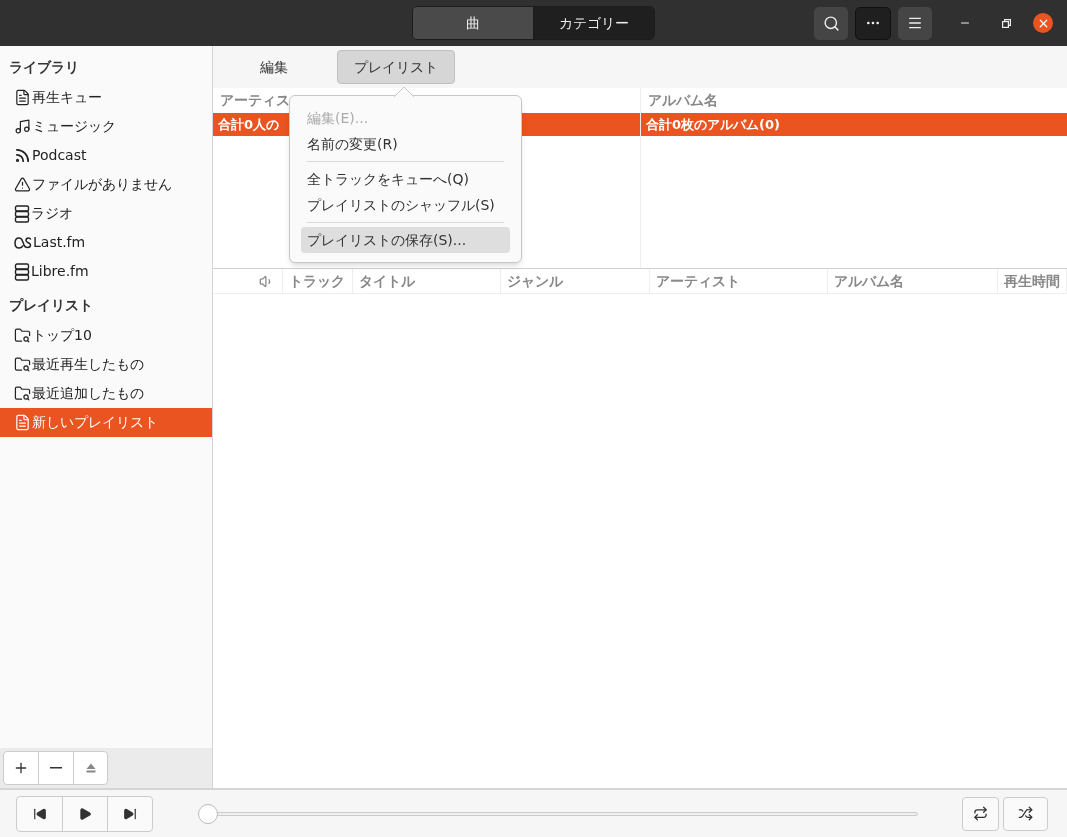 Image resolution: width=1067 pixels, height=837 pixels. What do you see at coordinates (22, 155) in the screenshot?
I see `feed-icon` at bounding box center [22, 155].